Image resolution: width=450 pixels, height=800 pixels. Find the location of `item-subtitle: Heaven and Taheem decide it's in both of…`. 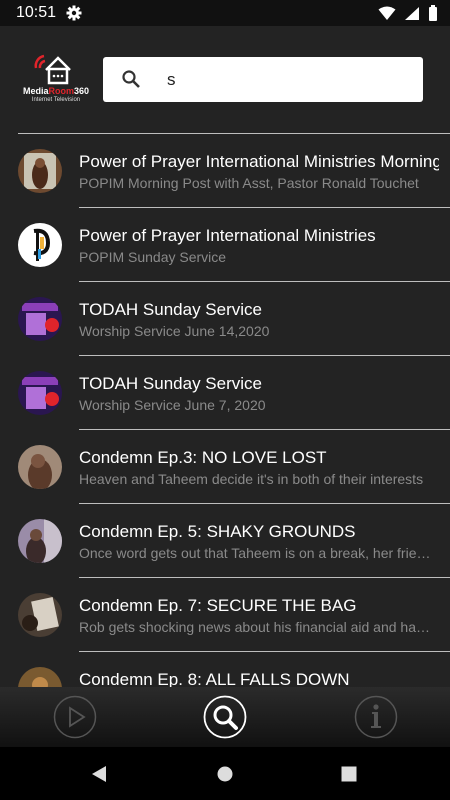

item-subtitle: Heaven and Taheem decide it's in both of… is located at coordinates (251, 479).